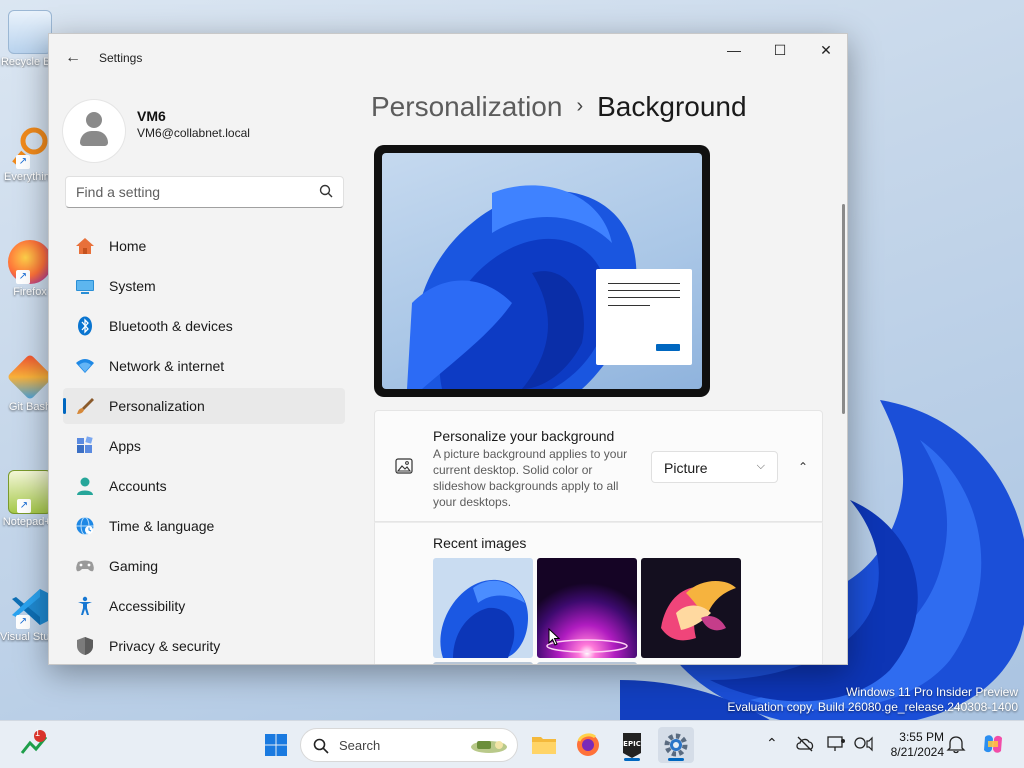 The image size is (1024, 768). I want to click on shield-icon, so click(85, 646).